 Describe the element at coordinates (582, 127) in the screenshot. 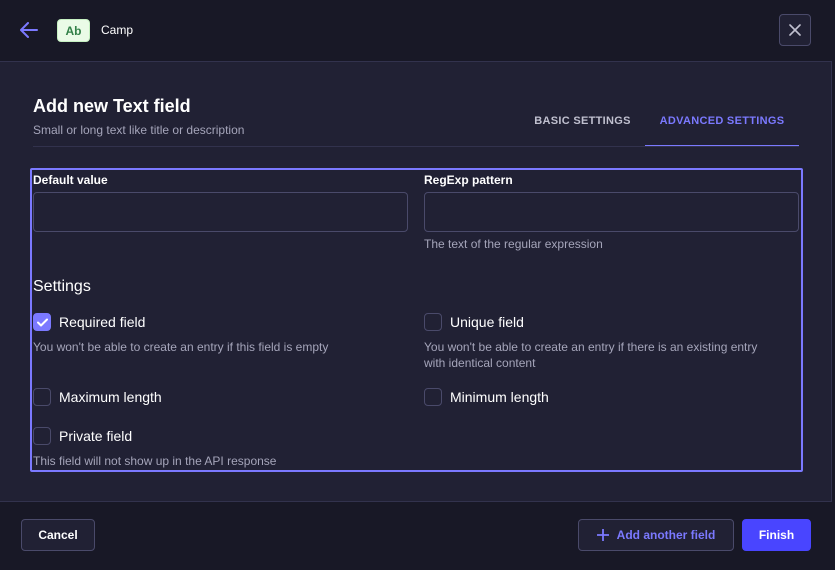

I see `tab-basic-settings: BASIC SETTINGS` at that location.